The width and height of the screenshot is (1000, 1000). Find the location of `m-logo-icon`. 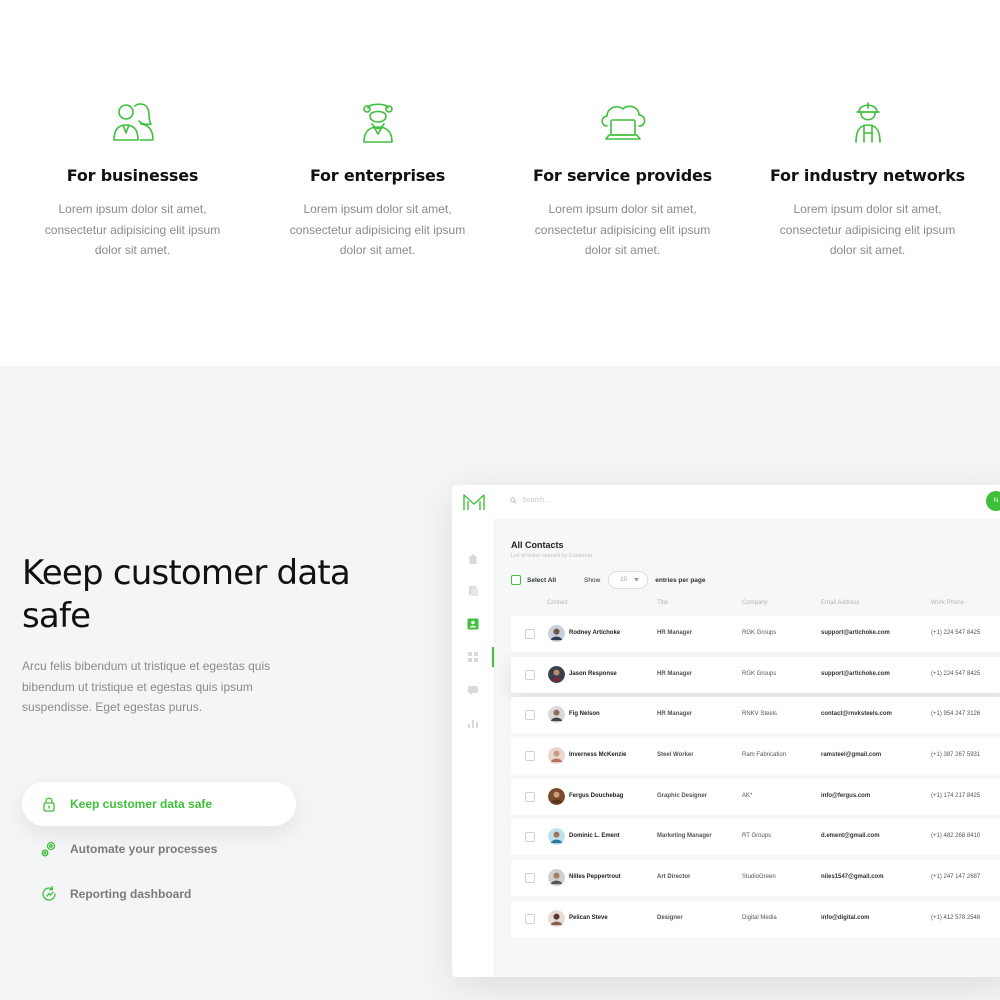

m-logo-icon is located at coordinates (474, 502).